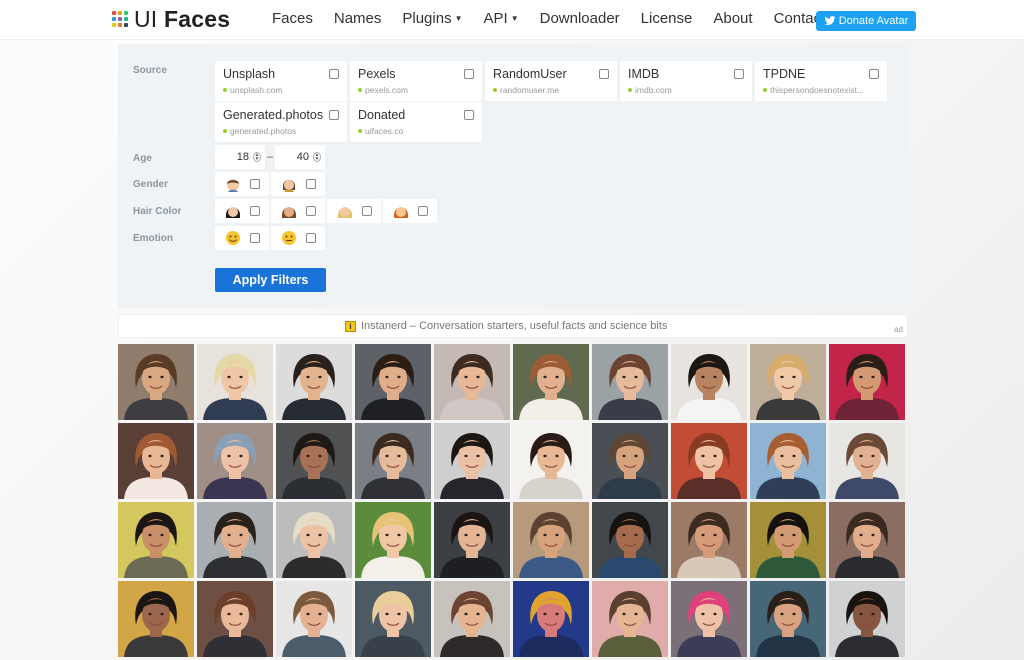 This screenshot has width=1024, height=660. Describe the element at coordinates (866, 21) in the screenshot. I see `donate-avatar-button: Donate Avatar` at that location.